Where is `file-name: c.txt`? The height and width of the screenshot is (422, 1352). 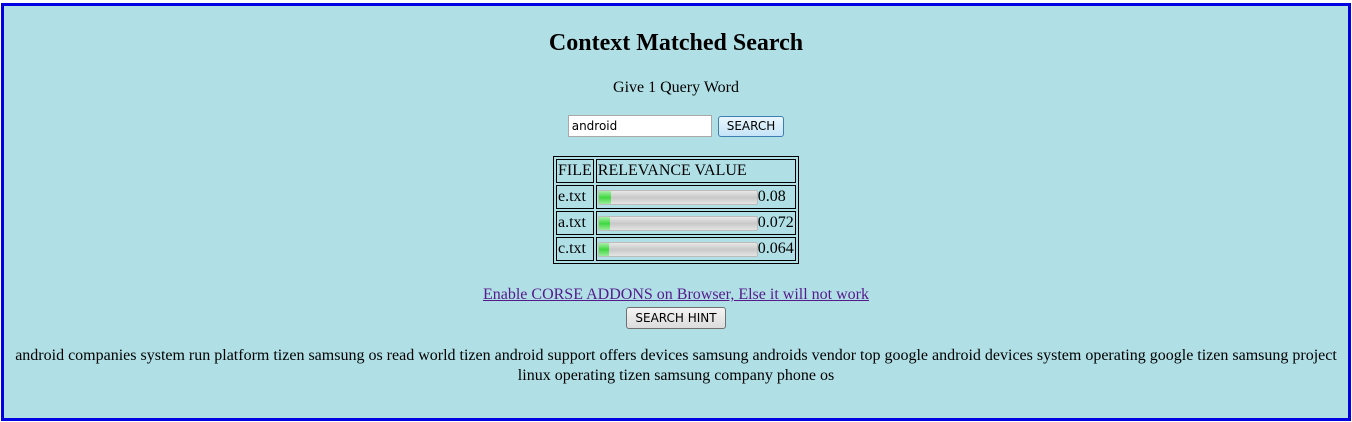
file-name: c.txt is located at coordinates (575, 249).